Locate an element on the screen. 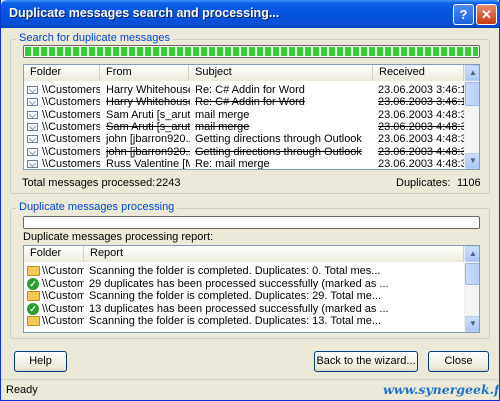  close-button: Close is located at coordinates (458, 361).